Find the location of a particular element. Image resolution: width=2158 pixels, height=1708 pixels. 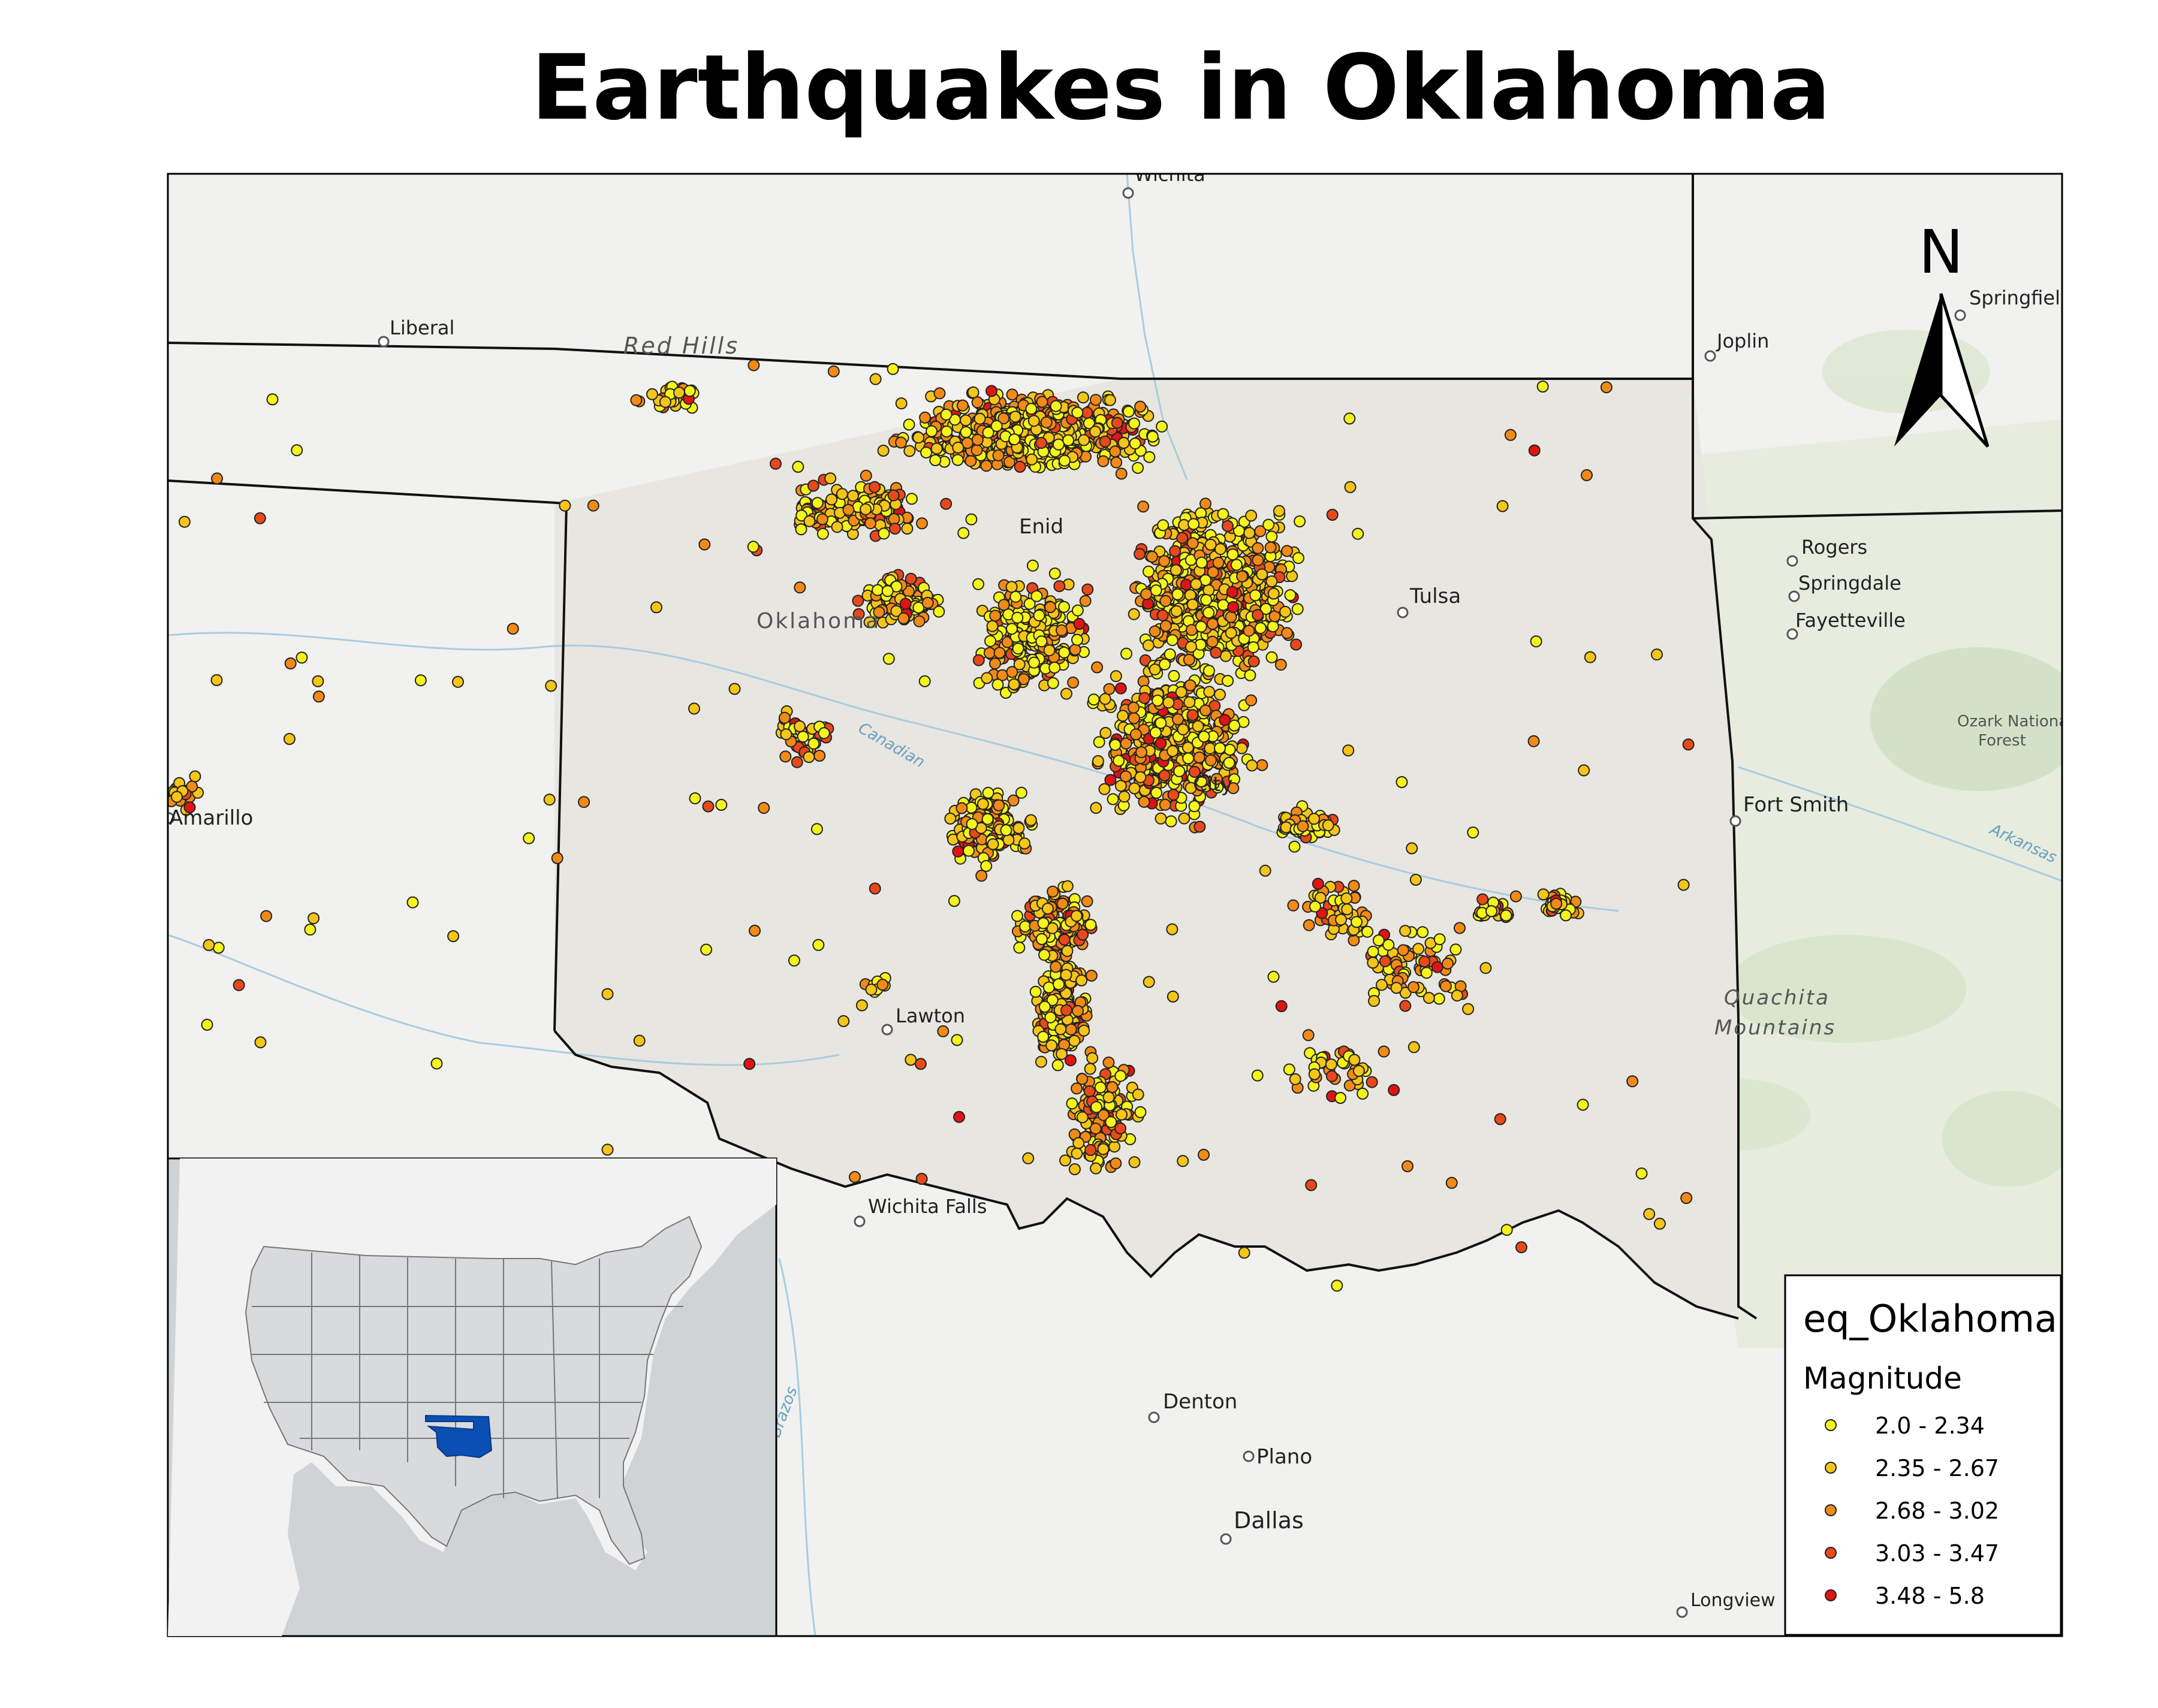

label-oklahoma: Oklahoma is located at coordinates (818, 621).